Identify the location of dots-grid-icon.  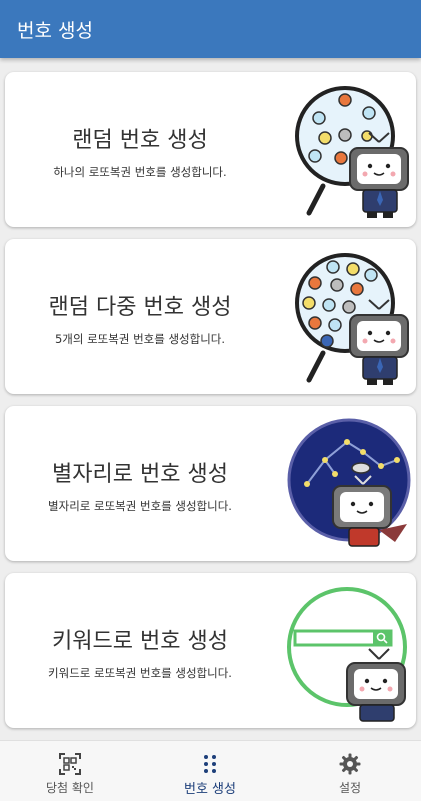
(210, 764).